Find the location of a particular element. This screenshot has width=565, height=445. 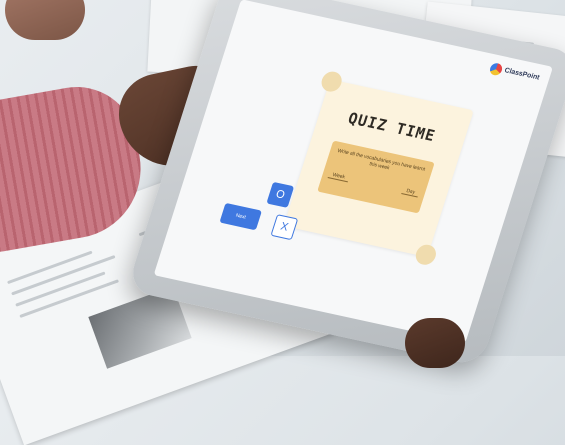

field-day: Day is located at coordinates (410, 192).